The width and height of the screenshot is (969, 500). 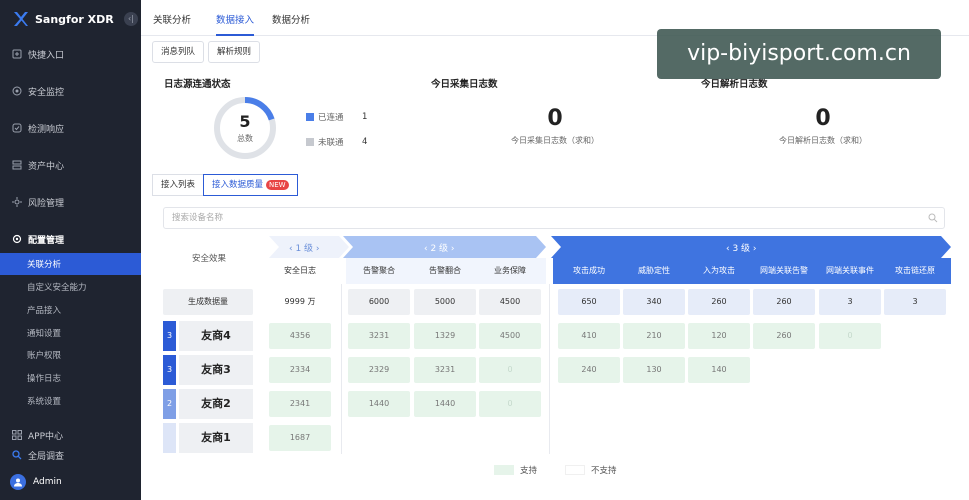 What do you see at coordinates (70, 264) in the screenshot?
I see `sub-item-correlation: 关联分析` at bounding box center [70, 264].